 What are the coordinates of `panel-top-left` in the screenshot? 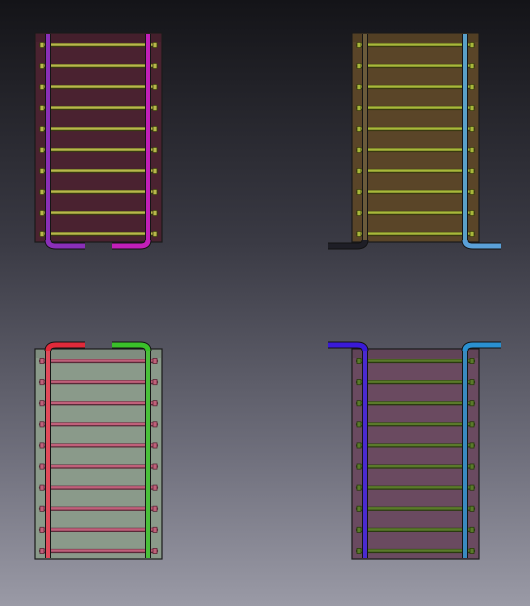 It's located at (98, 141).